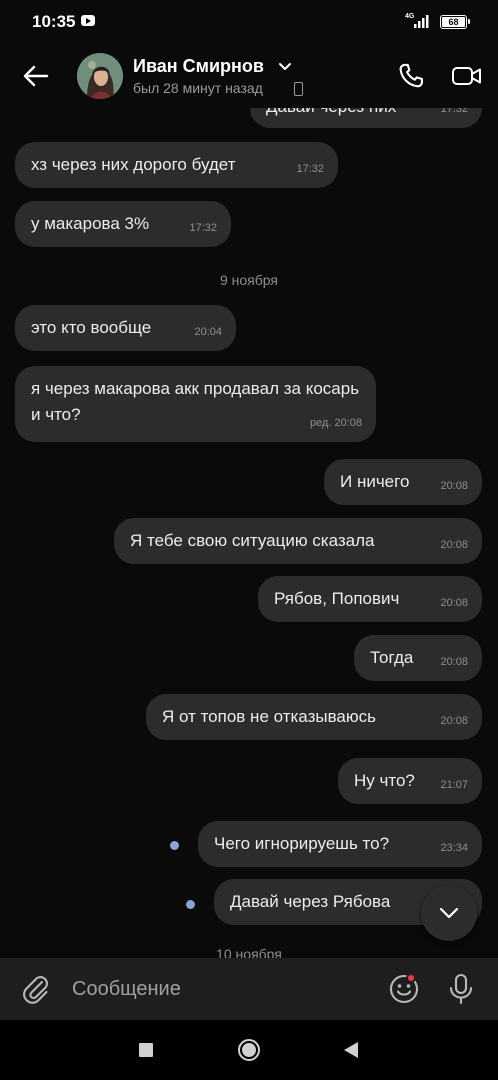 The width and height of the screenshot is (498, 1080). Describe the element at coordinates (418, 658) in the screenshot. I see `message-bubble-outgoing: Тогда 20:08` at that location.